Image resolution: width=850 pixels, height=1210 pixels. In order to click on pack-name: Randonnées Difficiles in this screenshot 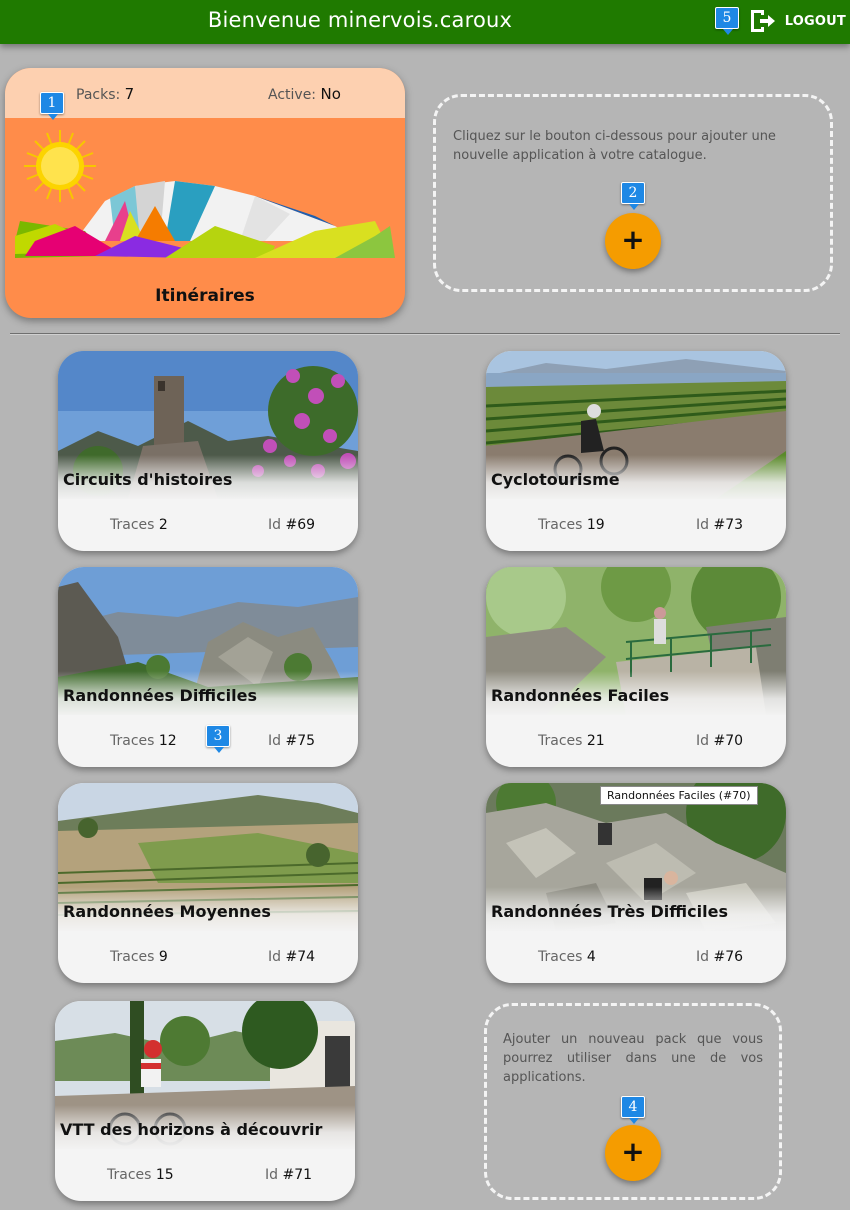, I will do `click(160, 695)`.